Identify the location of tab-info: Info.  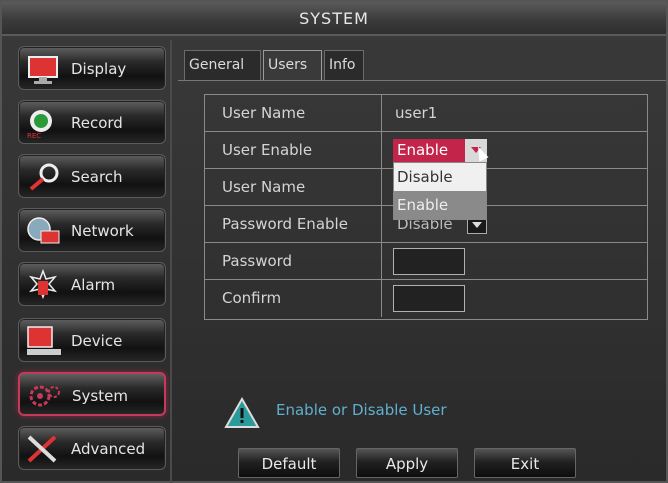
(344, 65).